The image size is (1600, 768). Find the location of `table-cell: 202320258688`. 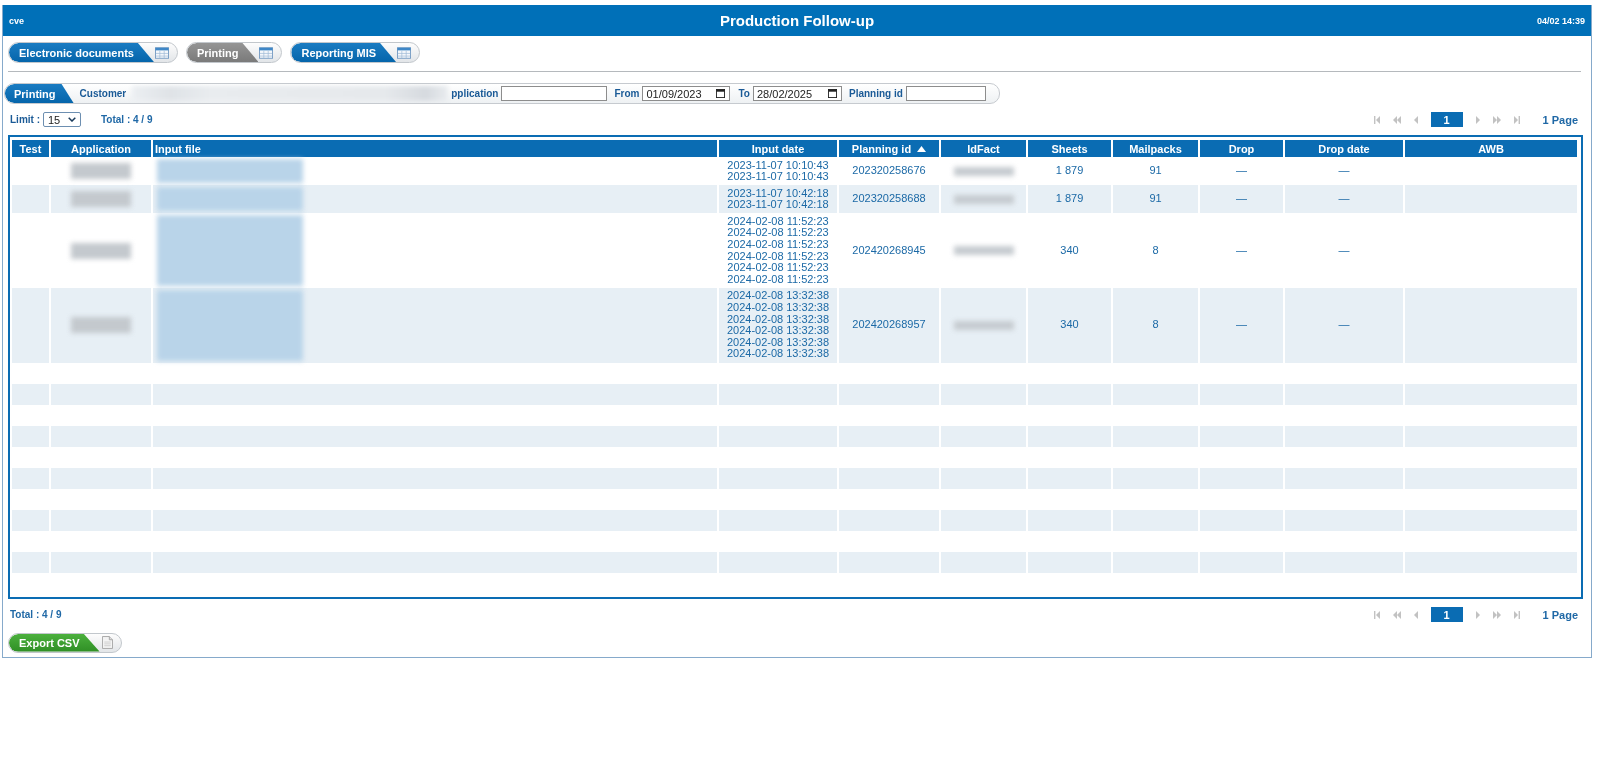

table-cell: 202320258688 is located at coordinates (889, 199).